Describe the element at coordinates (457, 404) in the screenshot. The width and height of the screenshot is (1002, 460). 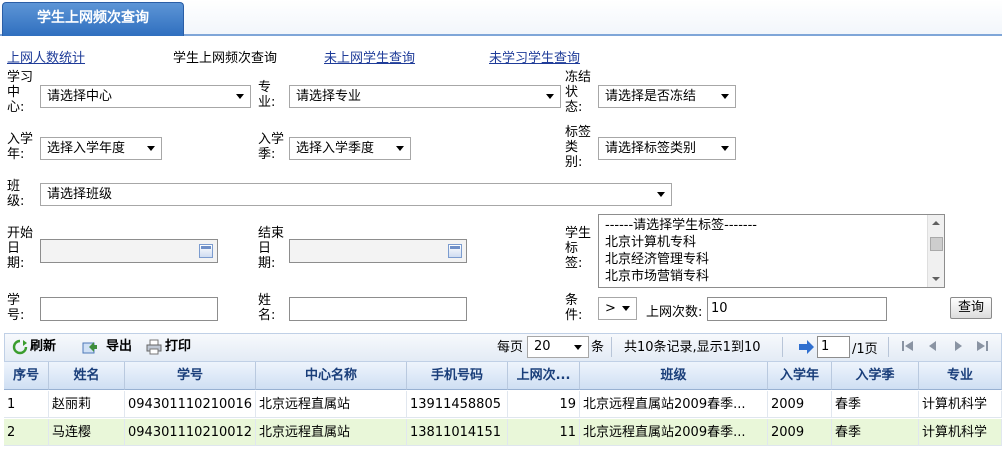
I see `table-cell: 13911458805` at that location.